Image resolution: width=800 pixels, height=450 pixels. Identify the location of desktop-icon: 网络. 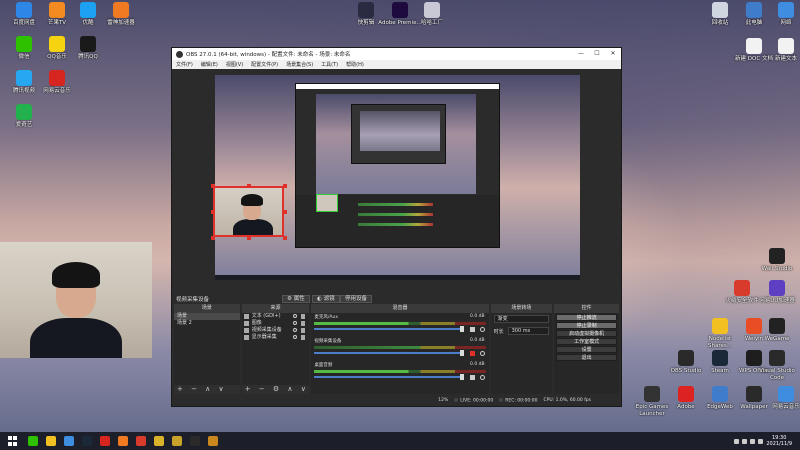
(782, 14).